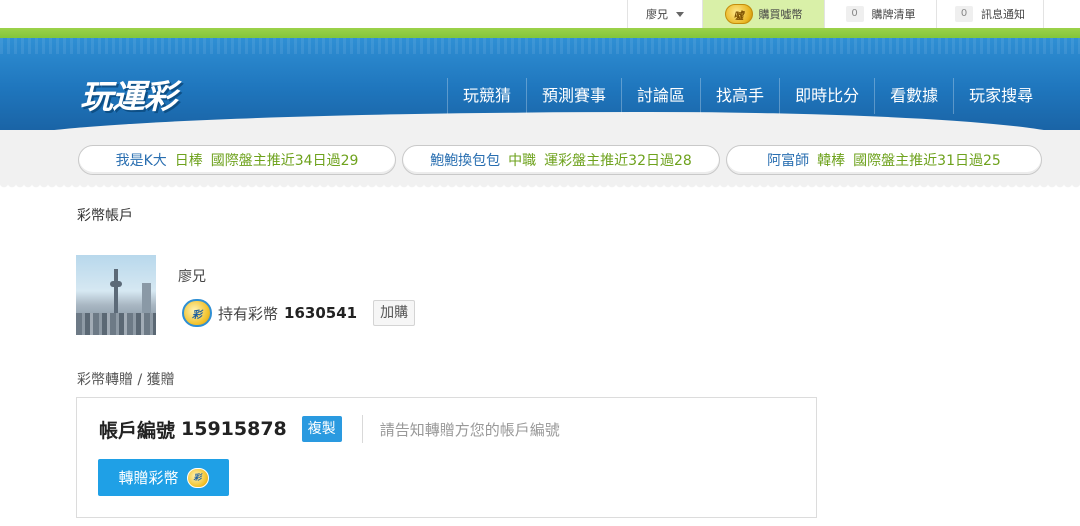 This screenshot has height=526, width=1080. I want to click on ticker-player-name: 阿富師, so click(788, 161).